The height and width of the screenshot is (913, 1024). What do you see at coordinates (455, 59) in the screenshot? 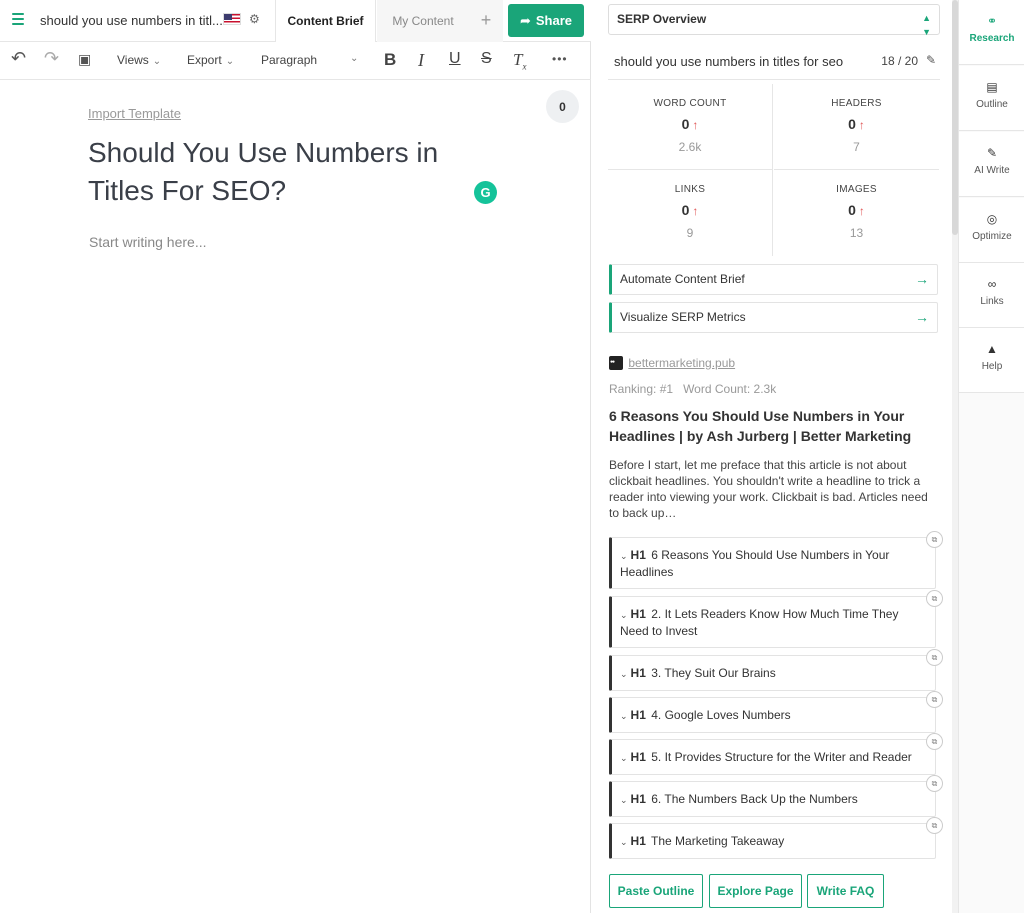
I see `underline-icon: U` at bounding box center [455, 59].